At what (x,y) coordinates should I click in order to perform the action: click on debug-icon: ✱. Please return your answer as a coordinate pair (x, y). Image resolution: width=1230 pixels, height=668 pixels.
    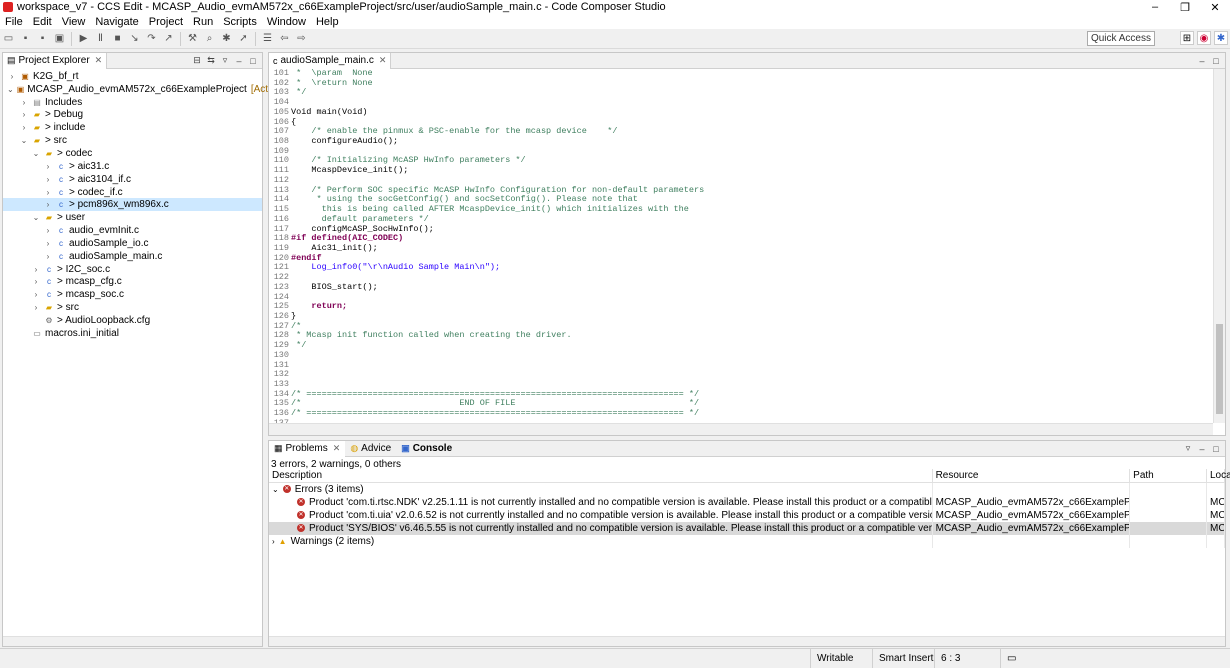
    Looking at the image, I should click on (226, 38).